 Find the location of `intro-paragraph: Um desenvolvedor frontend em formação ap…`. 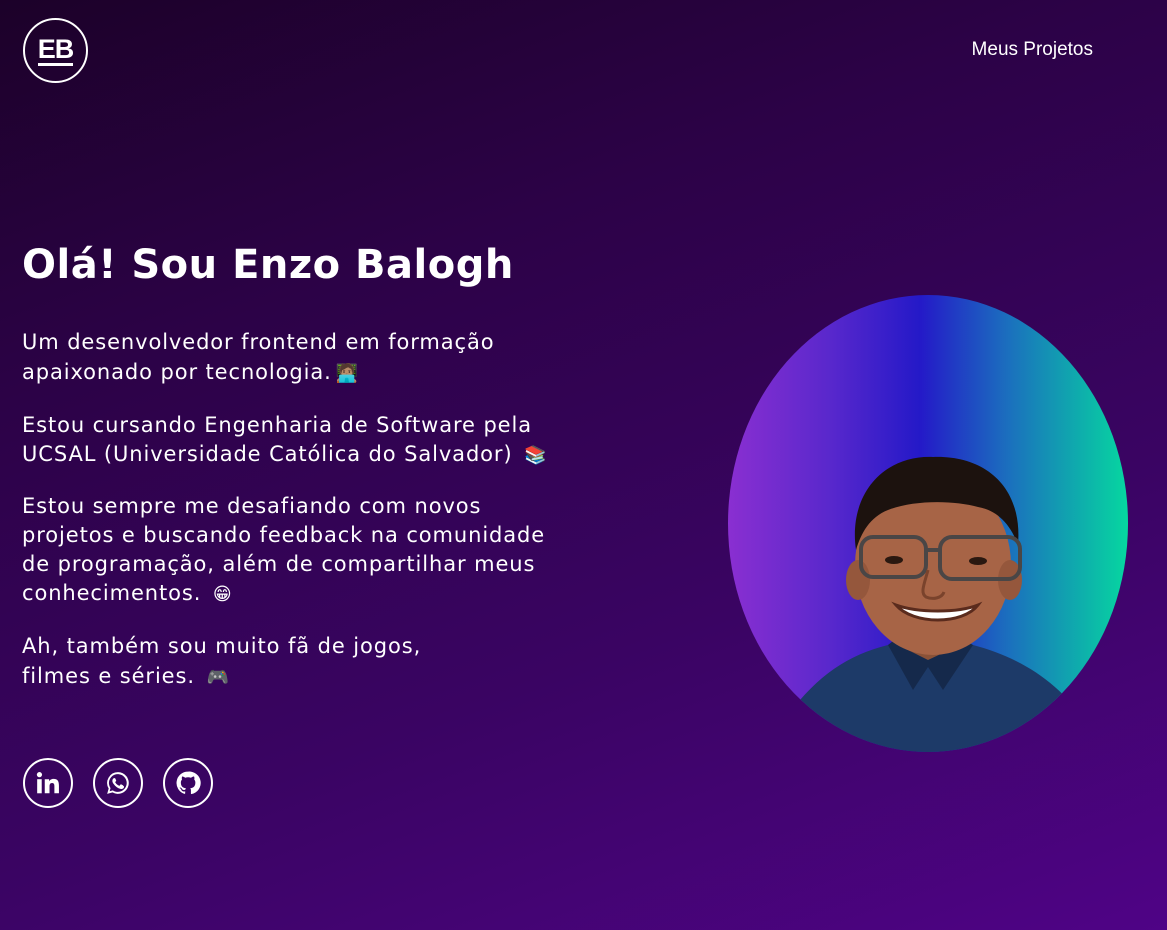

intro-paragraph: Um desenvolvedor frontend em formação ap… is located at coordinates (272, 358).